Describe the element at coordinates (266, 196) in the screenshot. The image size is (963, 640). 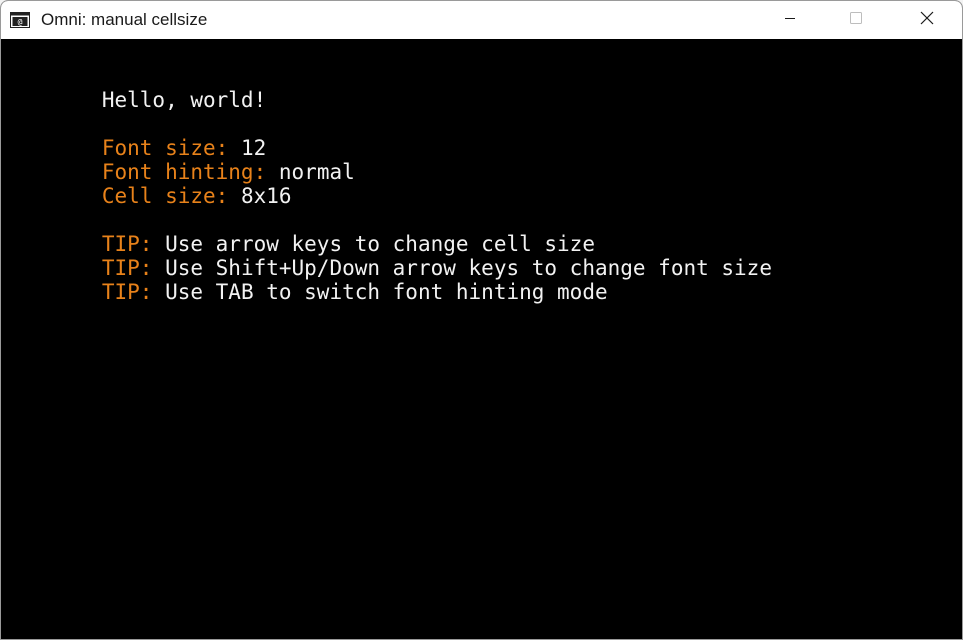
I see `cell-size-value: 8x16` at that location.